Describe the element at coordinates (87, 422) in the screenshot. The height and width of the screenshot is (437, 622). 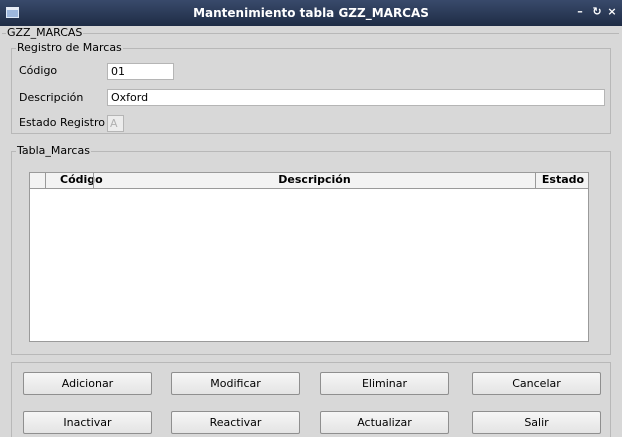
I see `inactivar-button: Inactivar` at that location.